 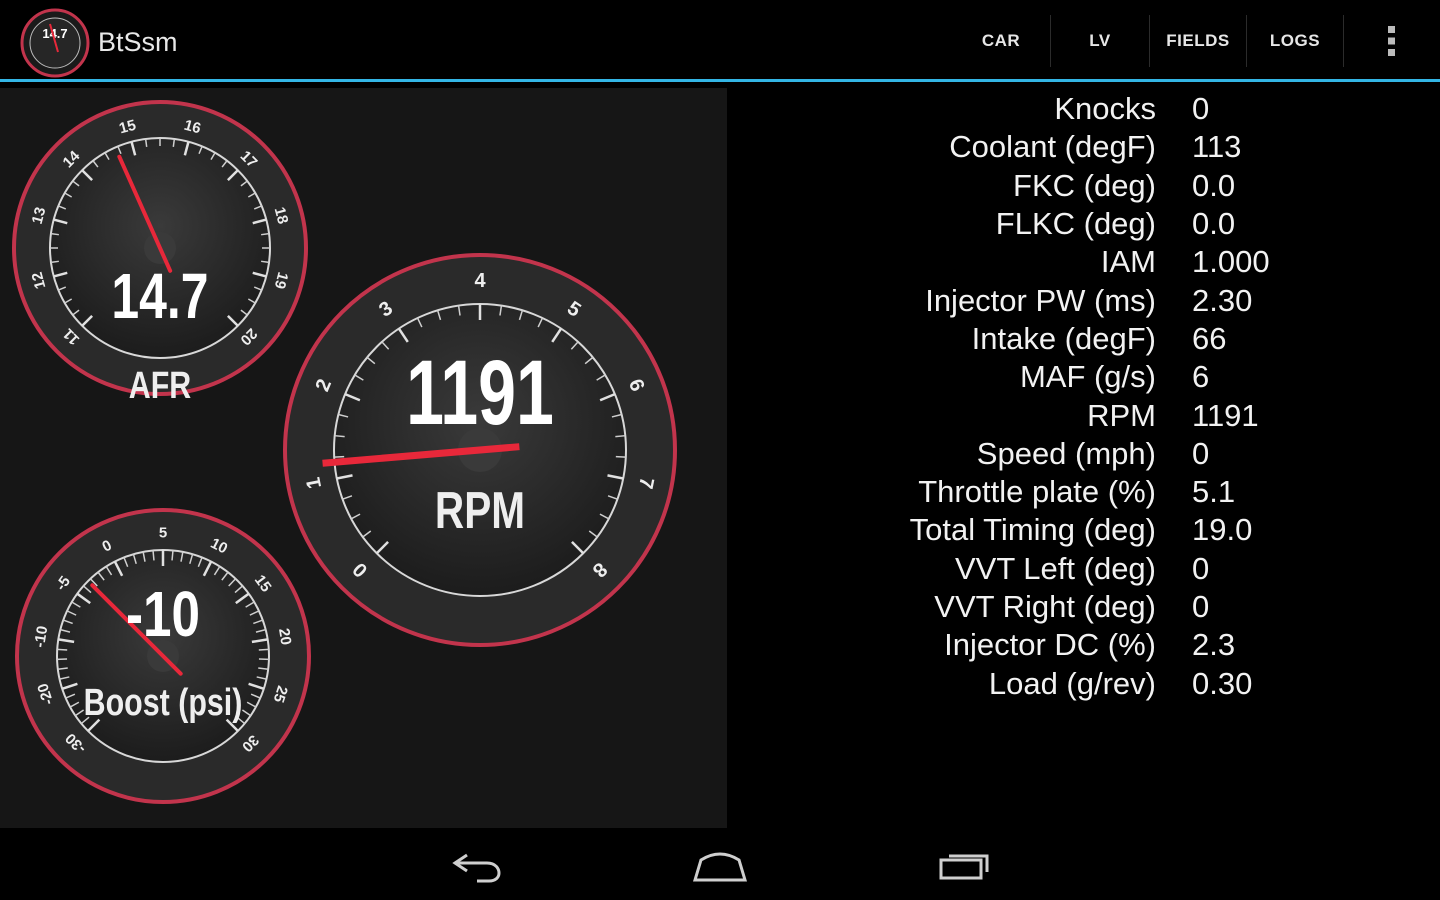 What do you see at coordinates (1075, 224) in the screenshot?
I see `data-row-label: FLKC (deg)` at bounding box center [1075, 224].